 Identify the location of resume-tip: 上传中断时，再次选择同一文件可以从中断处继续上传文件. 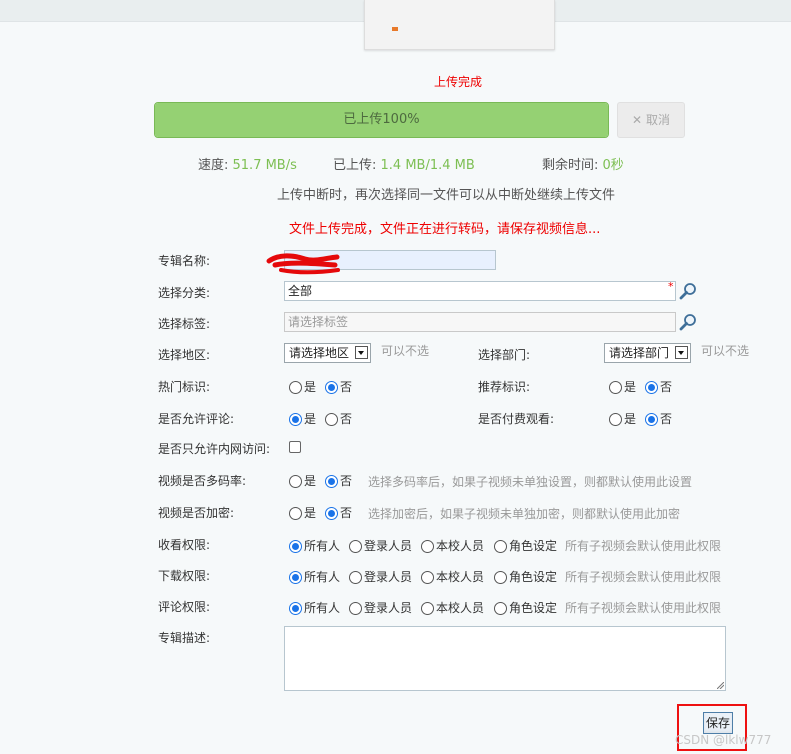
(446, 195).